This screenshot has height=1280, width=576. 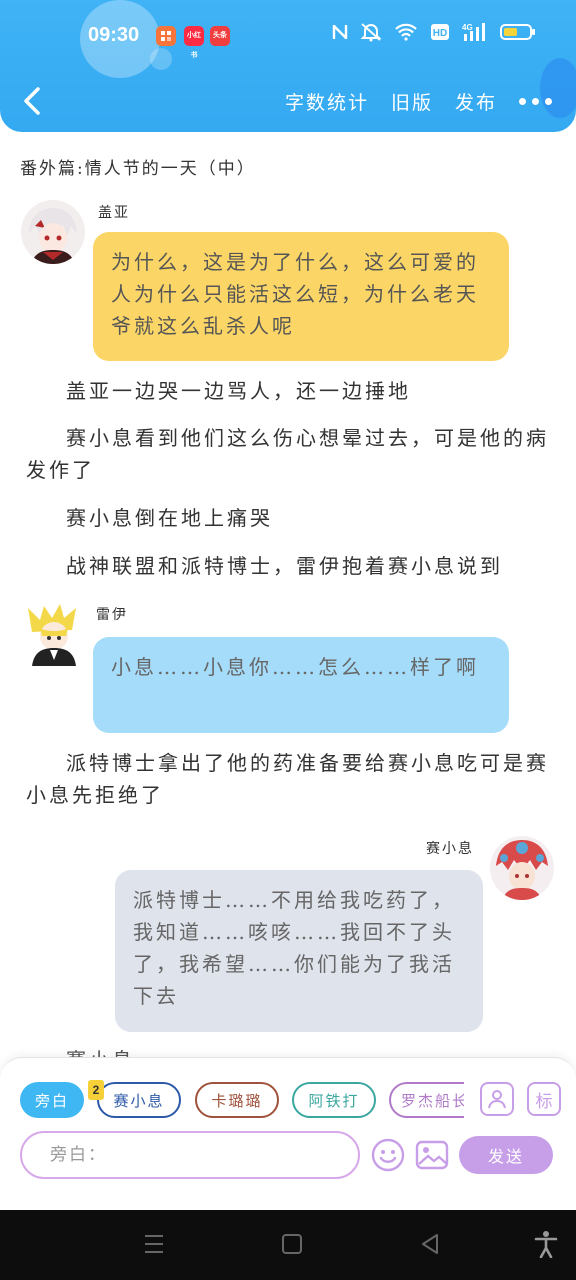 I want to click on signal-icon: 4G, so click(x=473, y=32).